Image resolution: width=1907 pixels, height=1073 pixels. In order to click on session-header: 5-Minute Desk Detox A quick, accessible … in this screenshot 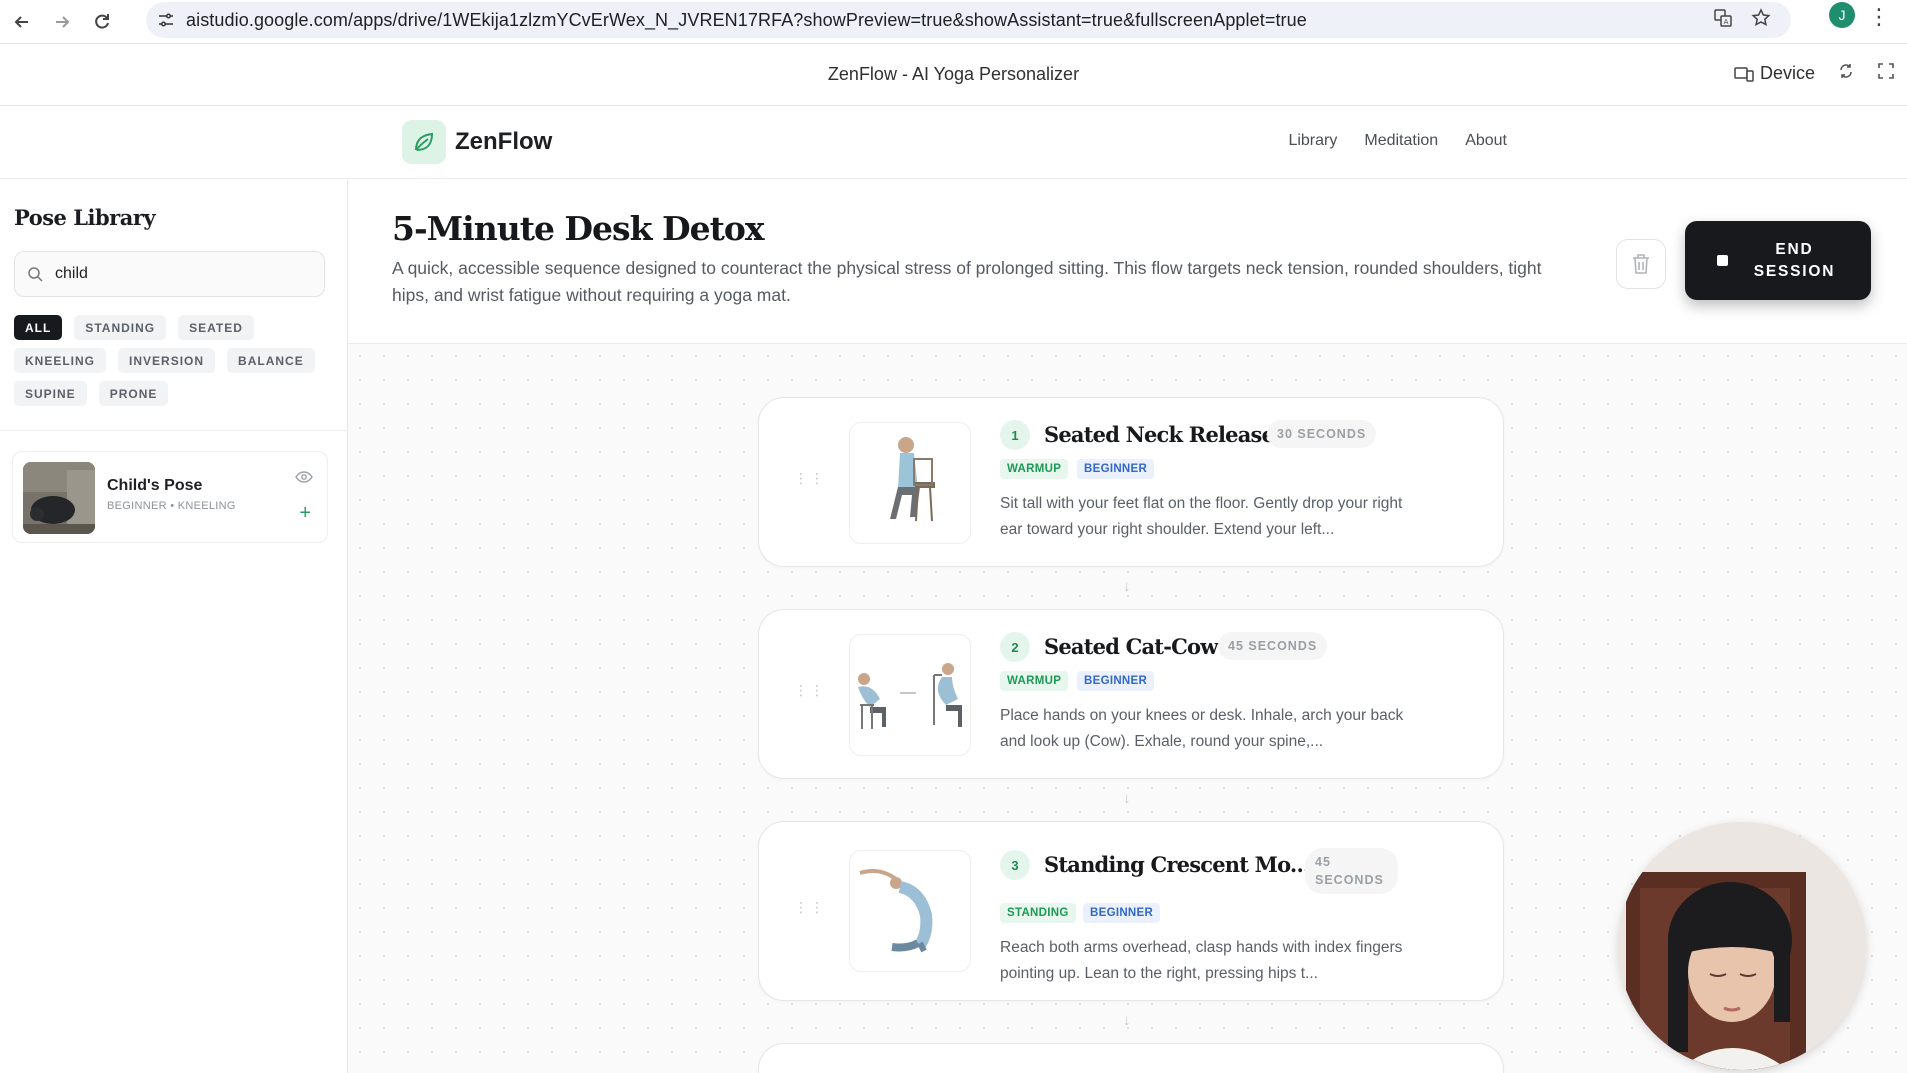, I will do `click(1127, 261)`.